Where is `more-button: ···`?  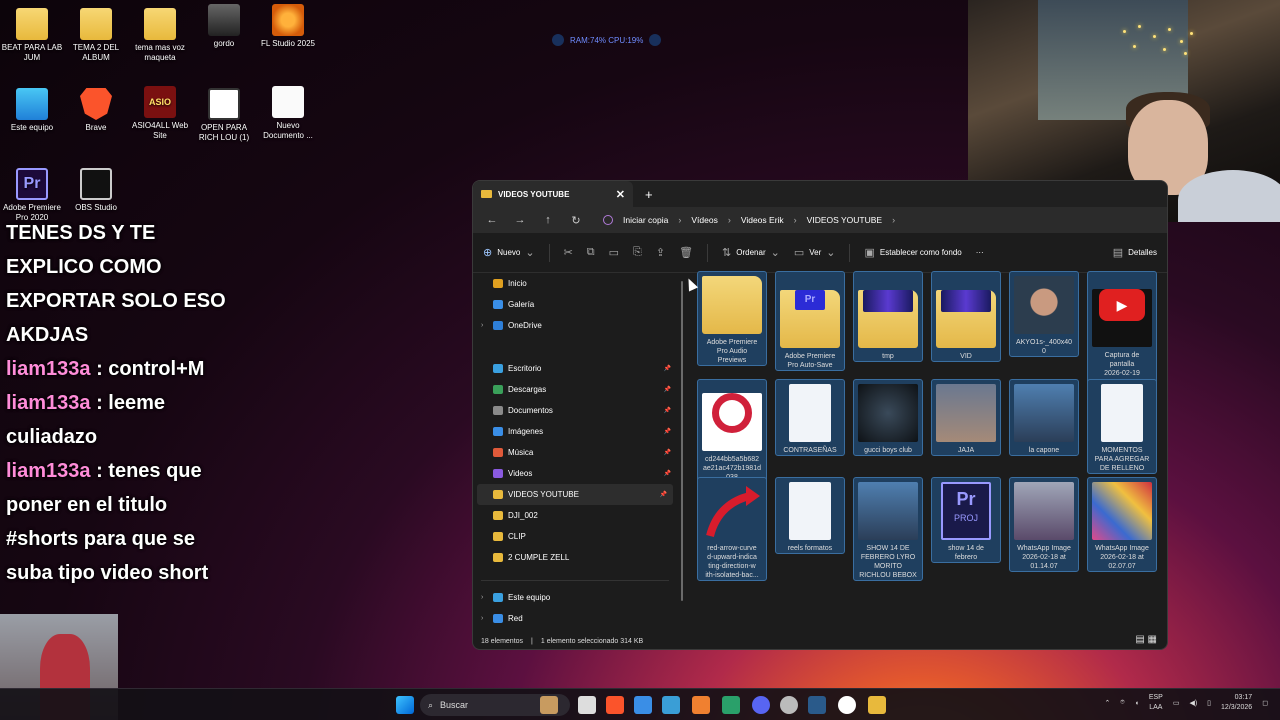
more-button: ··· is located at coordinates (980, 252).